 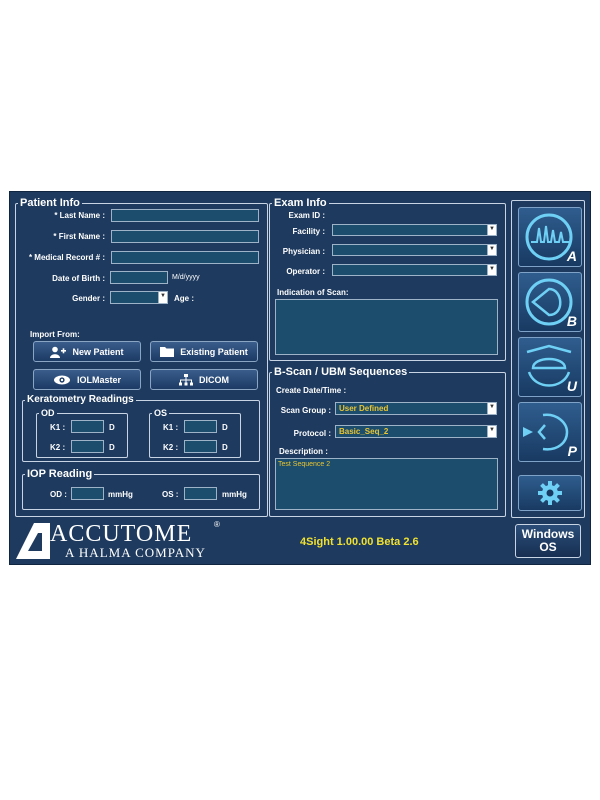 What do you see at coordinates (79, 215) in the screenshot?
I see `last-name-label: * Last Name :` at bounding box center [79, 215].